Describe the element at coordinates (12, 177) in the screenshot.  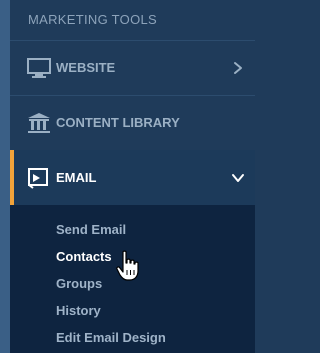
I see `active-accent-bar` at that location.